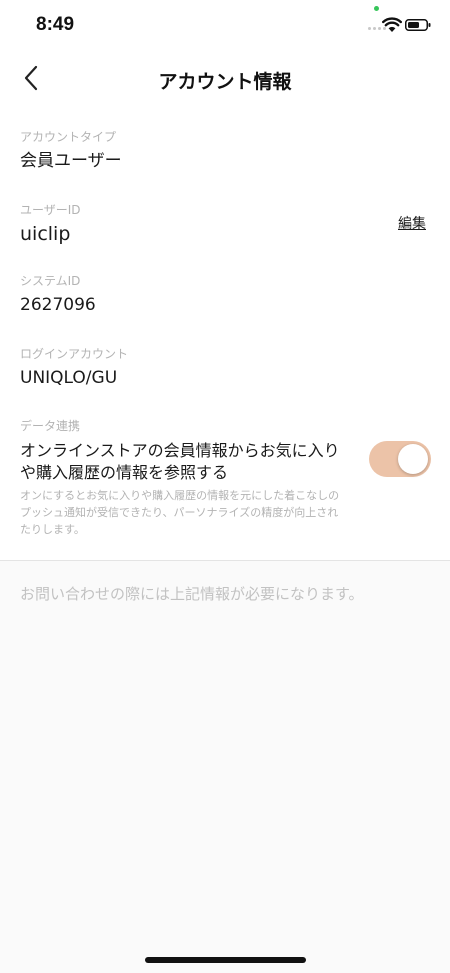 This screenshot has height=973, width=450. What do you see at coordinates (225, 25) in the screenshot?
I see `status-bar: 8:49` at bounding box center [225, 25].